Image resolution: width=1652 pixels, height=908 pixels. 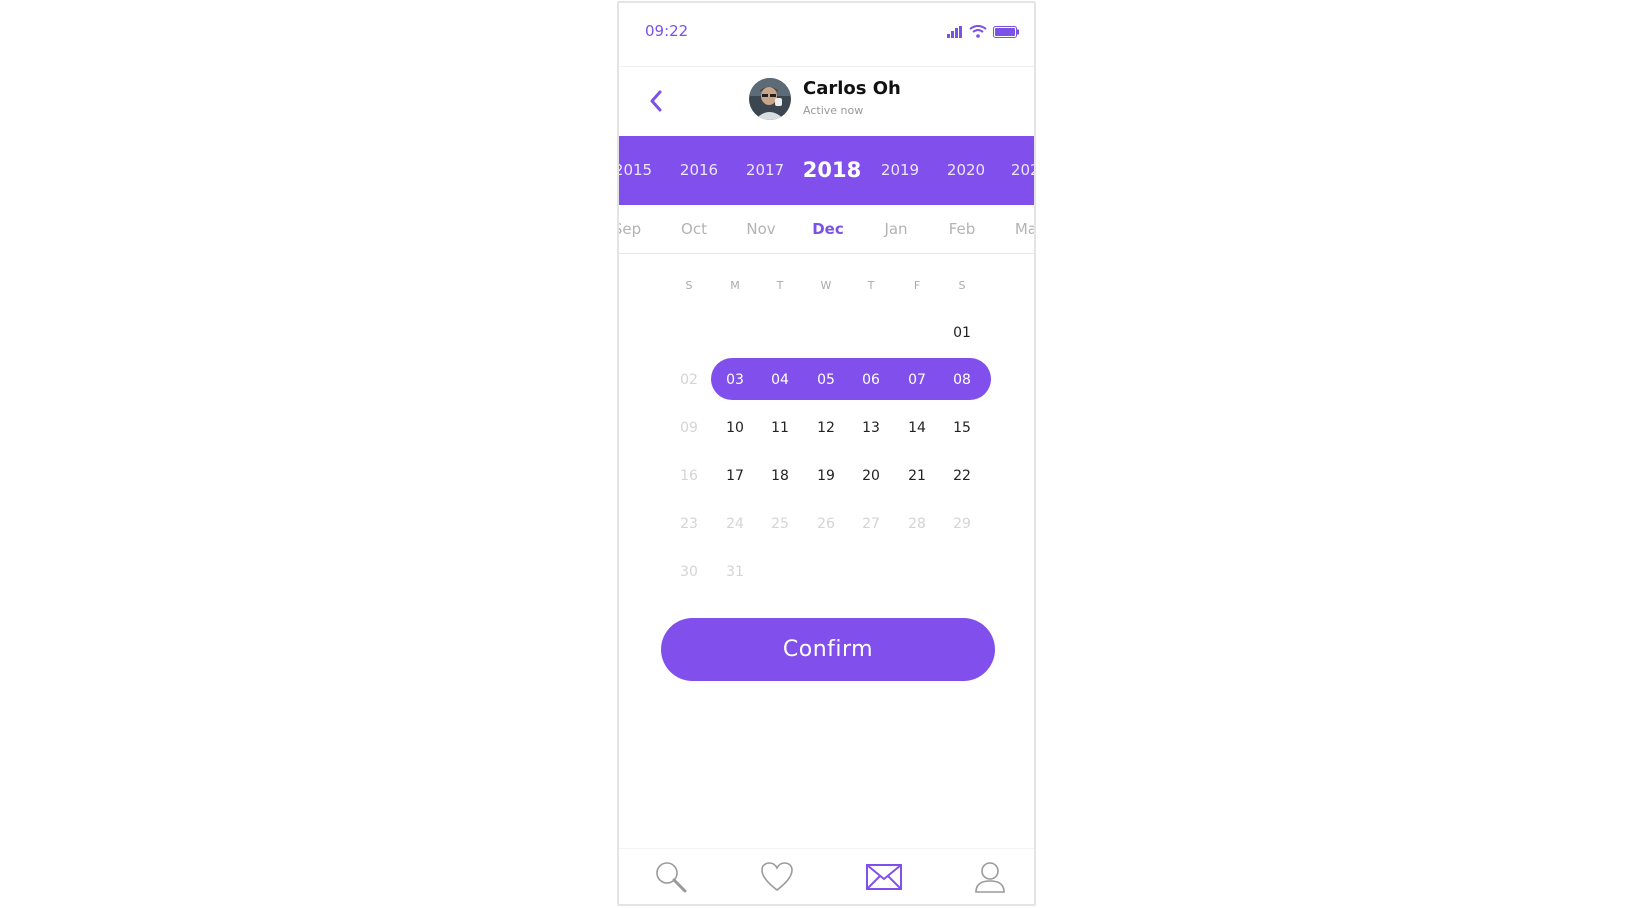 I want to click on month-item: Mar, so click(x=1024, y=229).